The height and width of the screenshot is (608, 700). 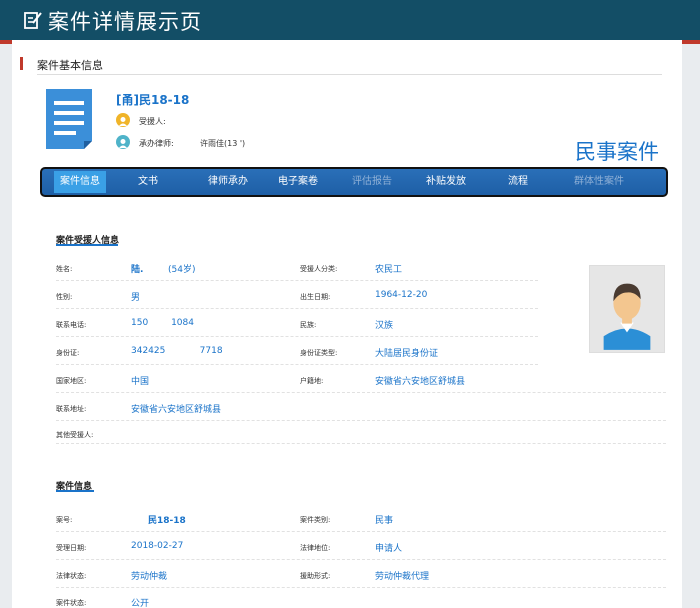 I want to click on aid-form-label: 援助形式:, so click(x=315, y=576).